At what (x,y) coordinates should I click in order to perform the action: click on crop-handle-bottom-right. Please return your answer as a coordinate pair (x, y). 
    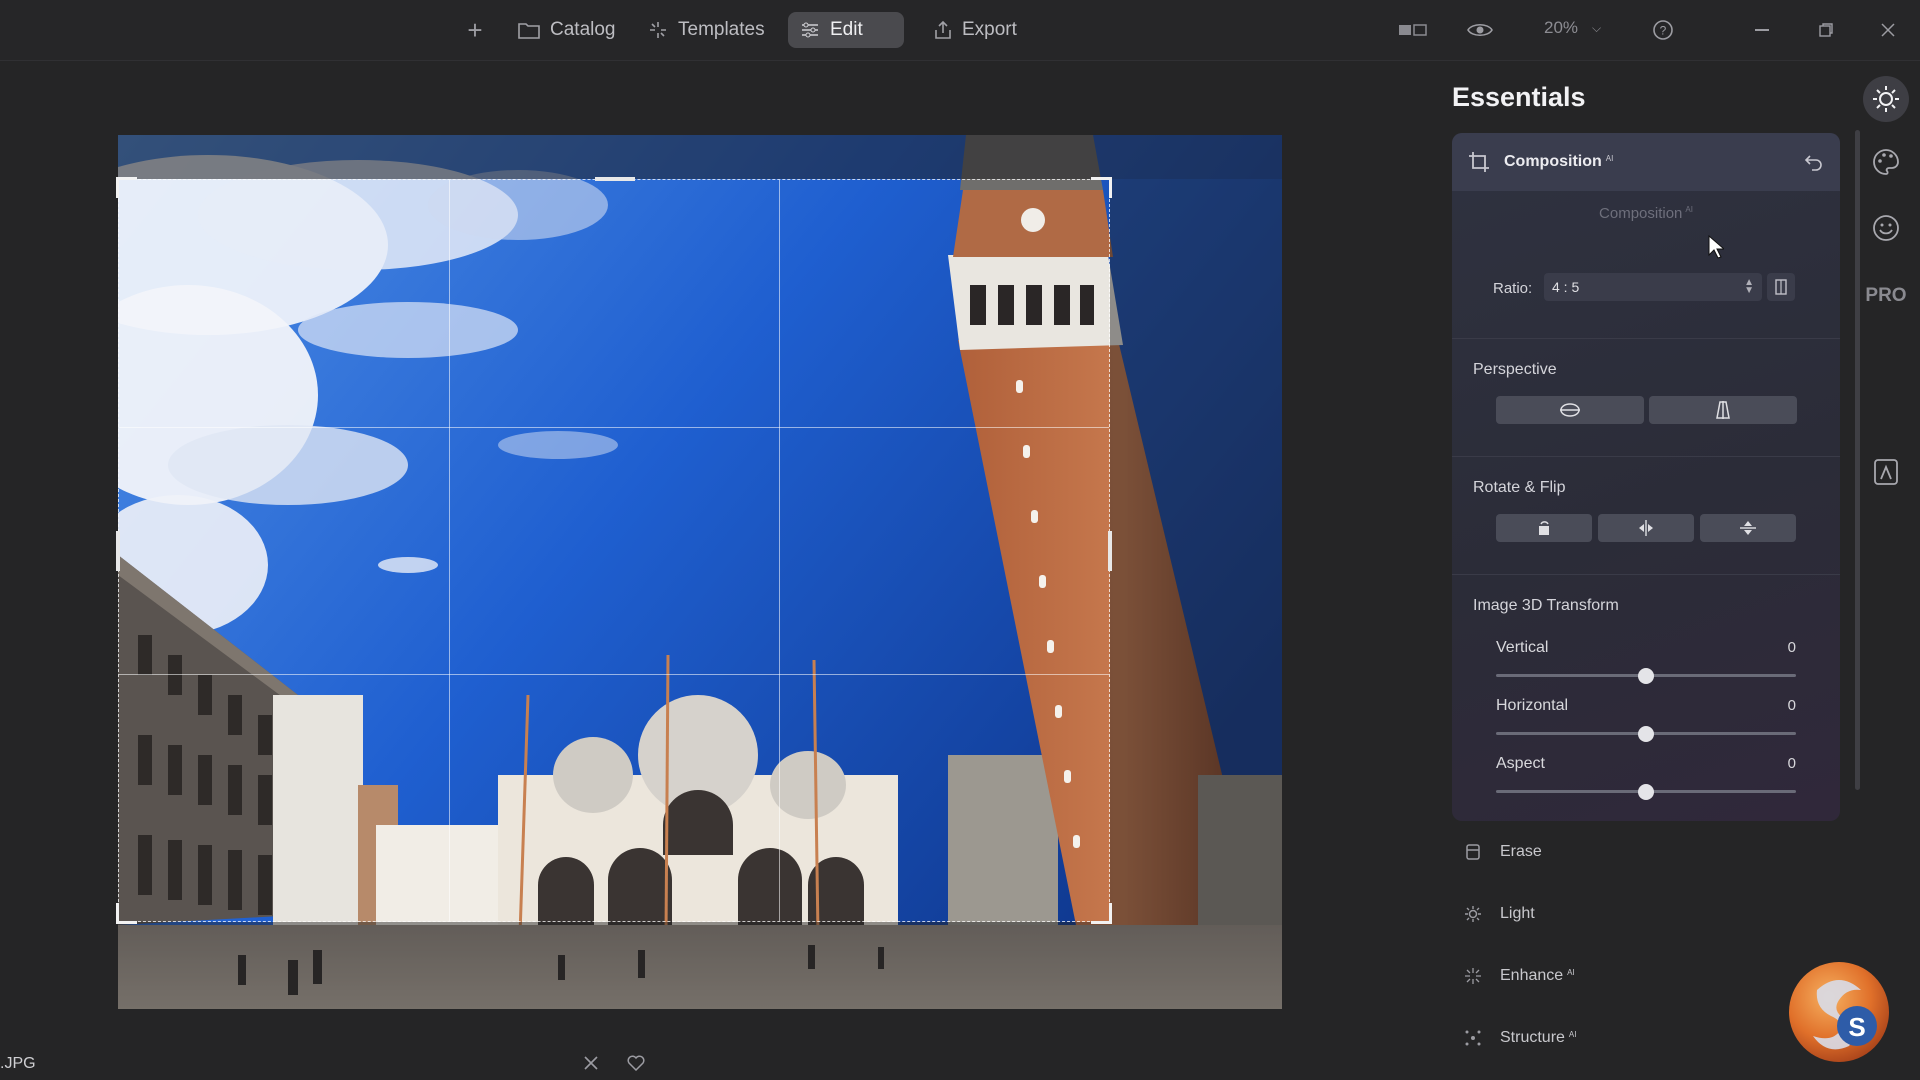
    Looking at the image, I should click on (1101, 913).